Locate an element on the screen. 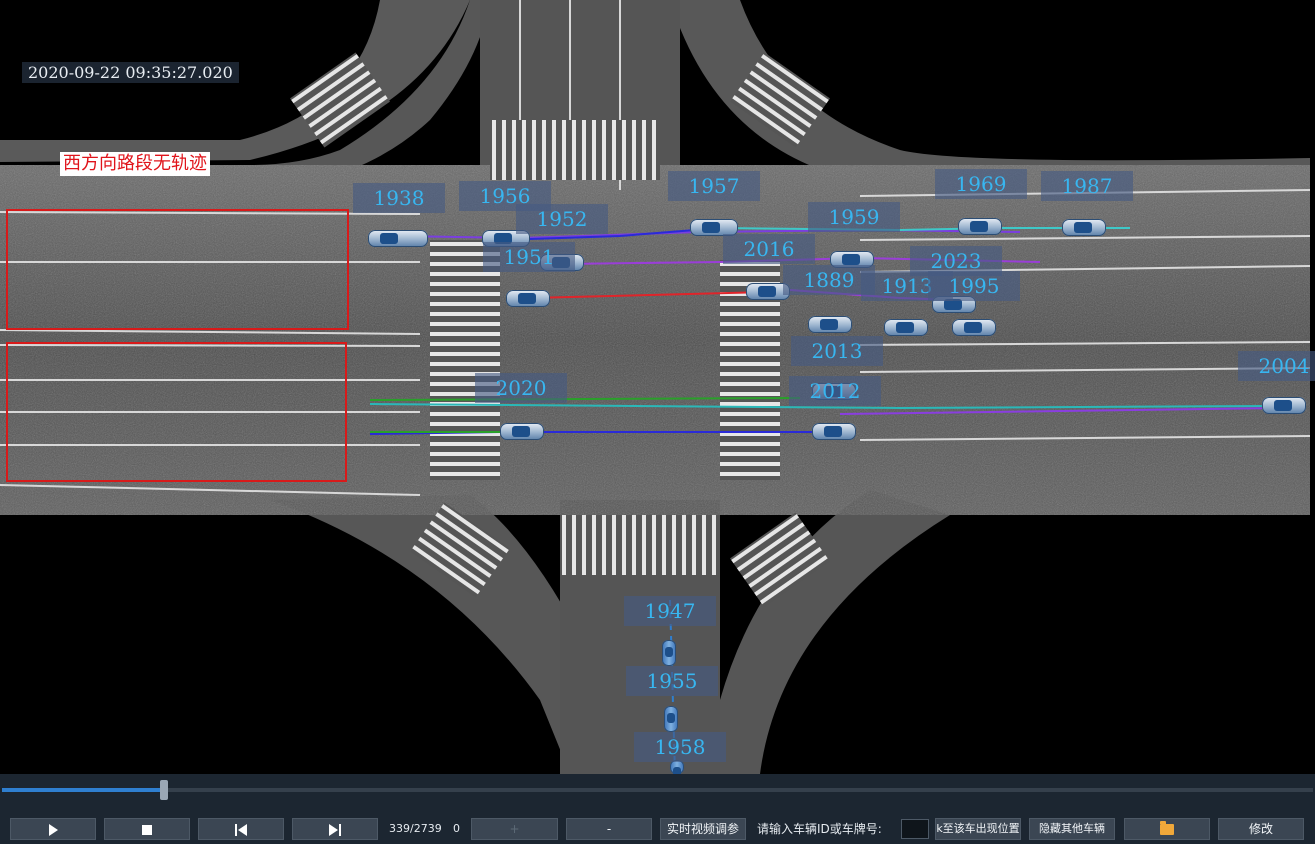  vehicle-id-label: 1969 is located at coordinates (981, 184).